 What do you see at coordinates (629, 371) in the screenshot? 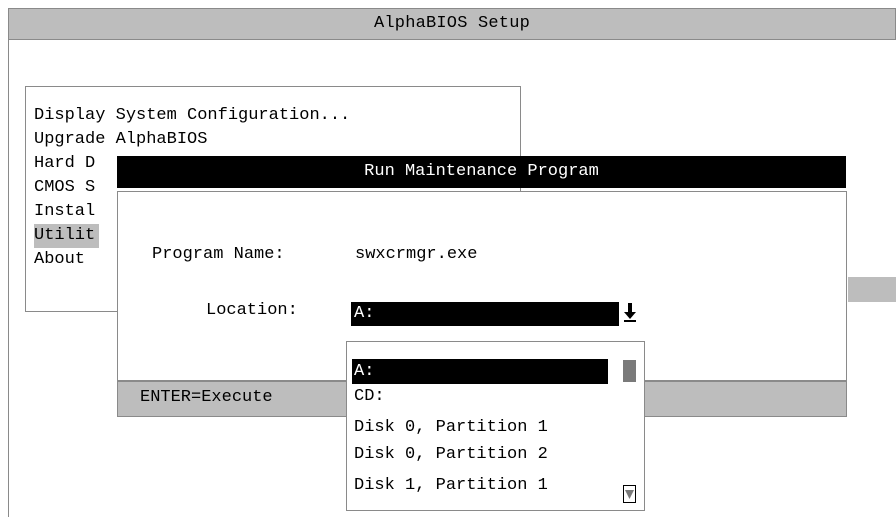
I see `scroll-thumb` at bounding box center [629, 371].